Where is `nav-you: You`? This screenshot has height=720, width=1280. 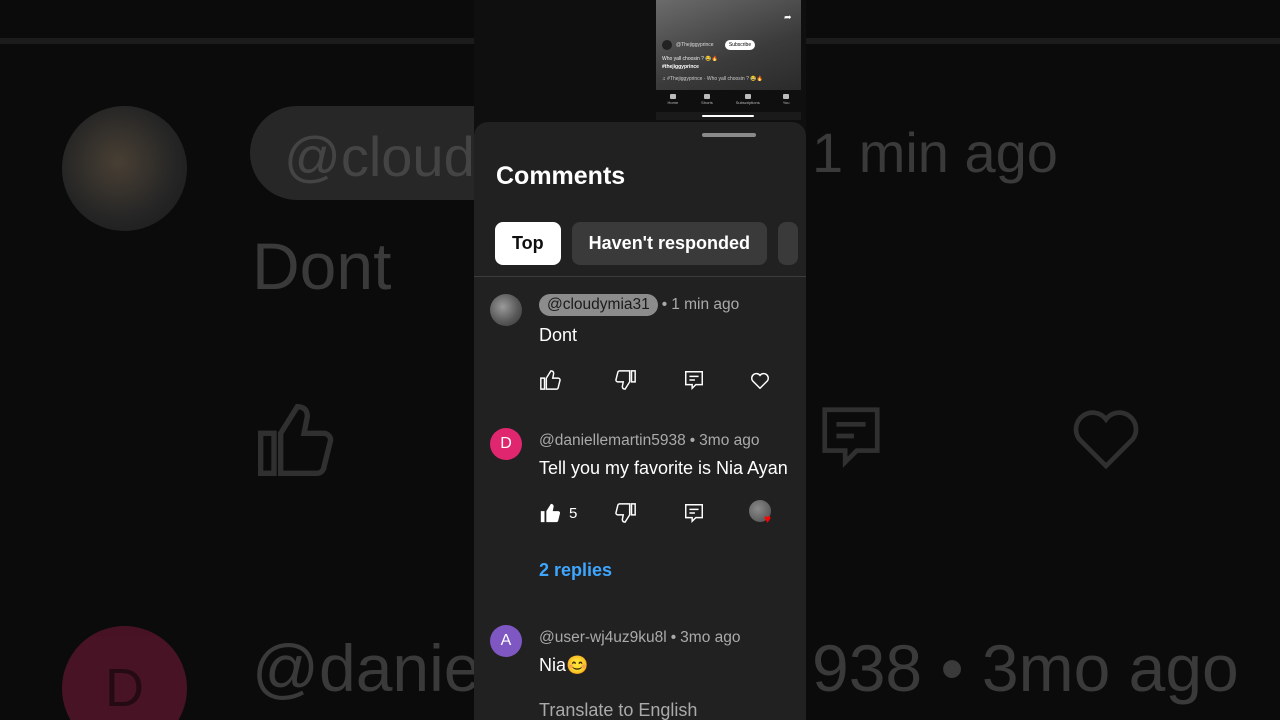 nav-you: You is located at coordinates (786, 101).